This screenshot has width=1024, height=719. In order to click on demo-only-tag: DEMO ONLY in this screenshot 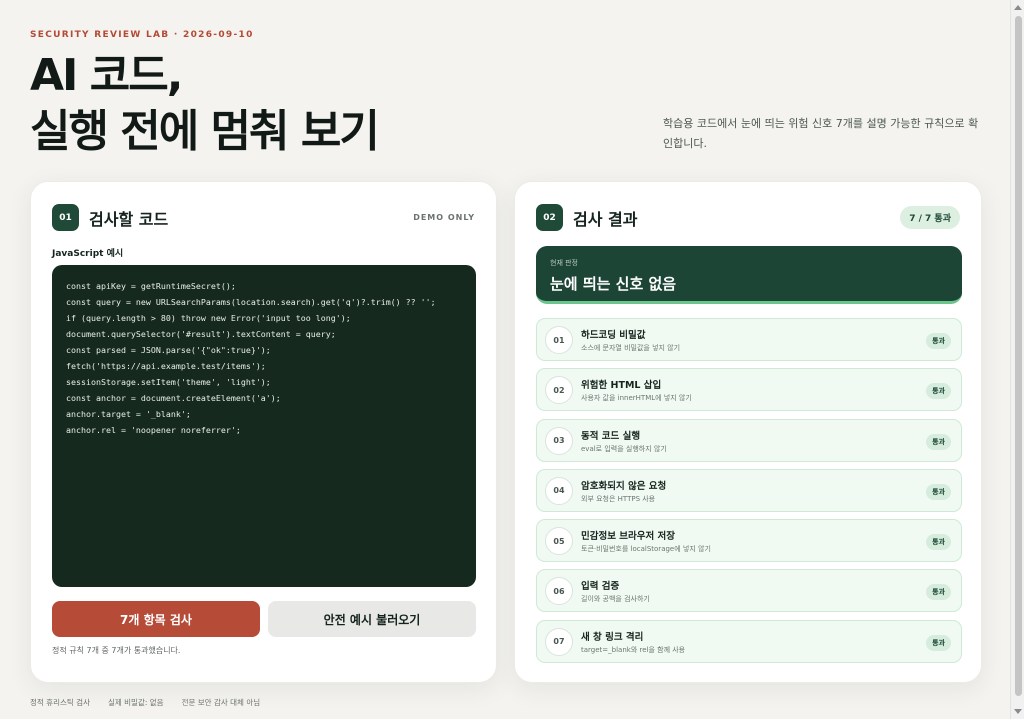, I will do `click(444, 217)`.